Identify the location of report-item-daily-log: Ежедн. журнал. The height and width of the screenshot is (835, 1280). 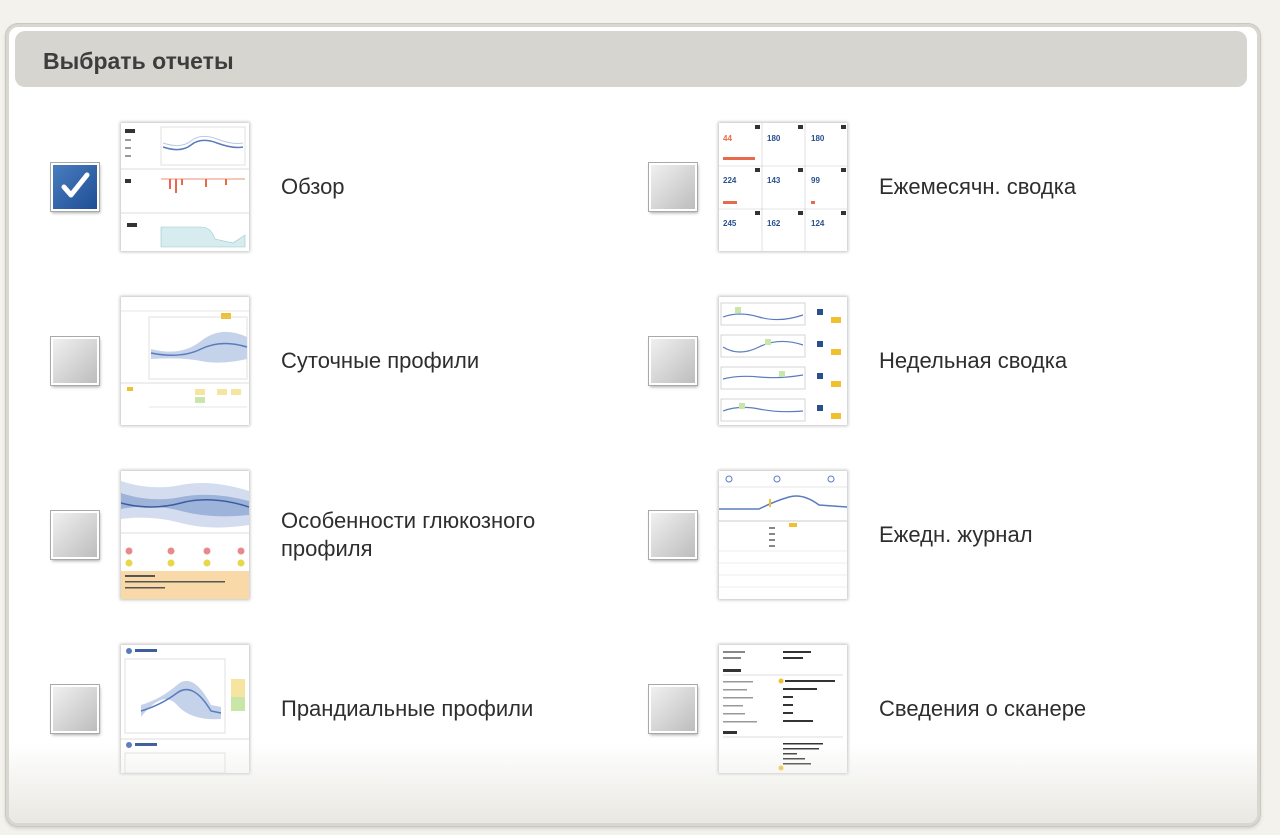
(929, 536).